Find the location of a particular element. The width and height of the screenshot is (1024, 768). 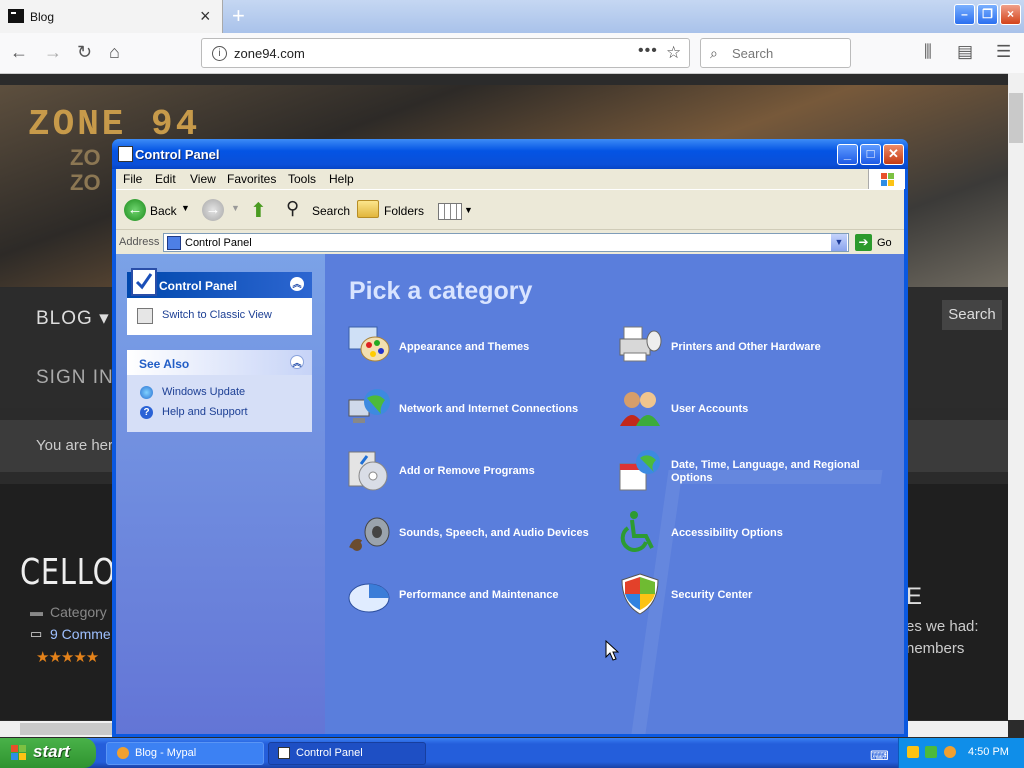

window-maximize-button: □ is located at coordinates (870, 154).